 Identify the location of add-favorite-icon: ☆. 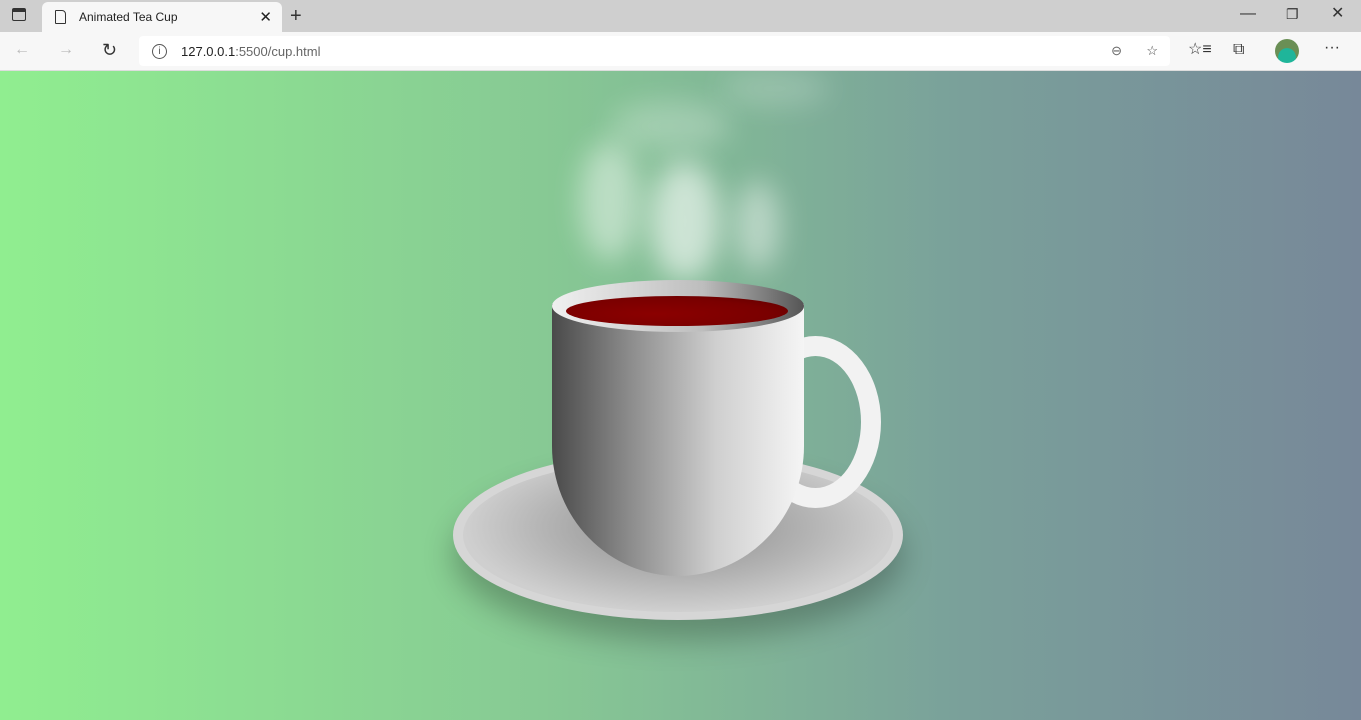
(1152, 51).